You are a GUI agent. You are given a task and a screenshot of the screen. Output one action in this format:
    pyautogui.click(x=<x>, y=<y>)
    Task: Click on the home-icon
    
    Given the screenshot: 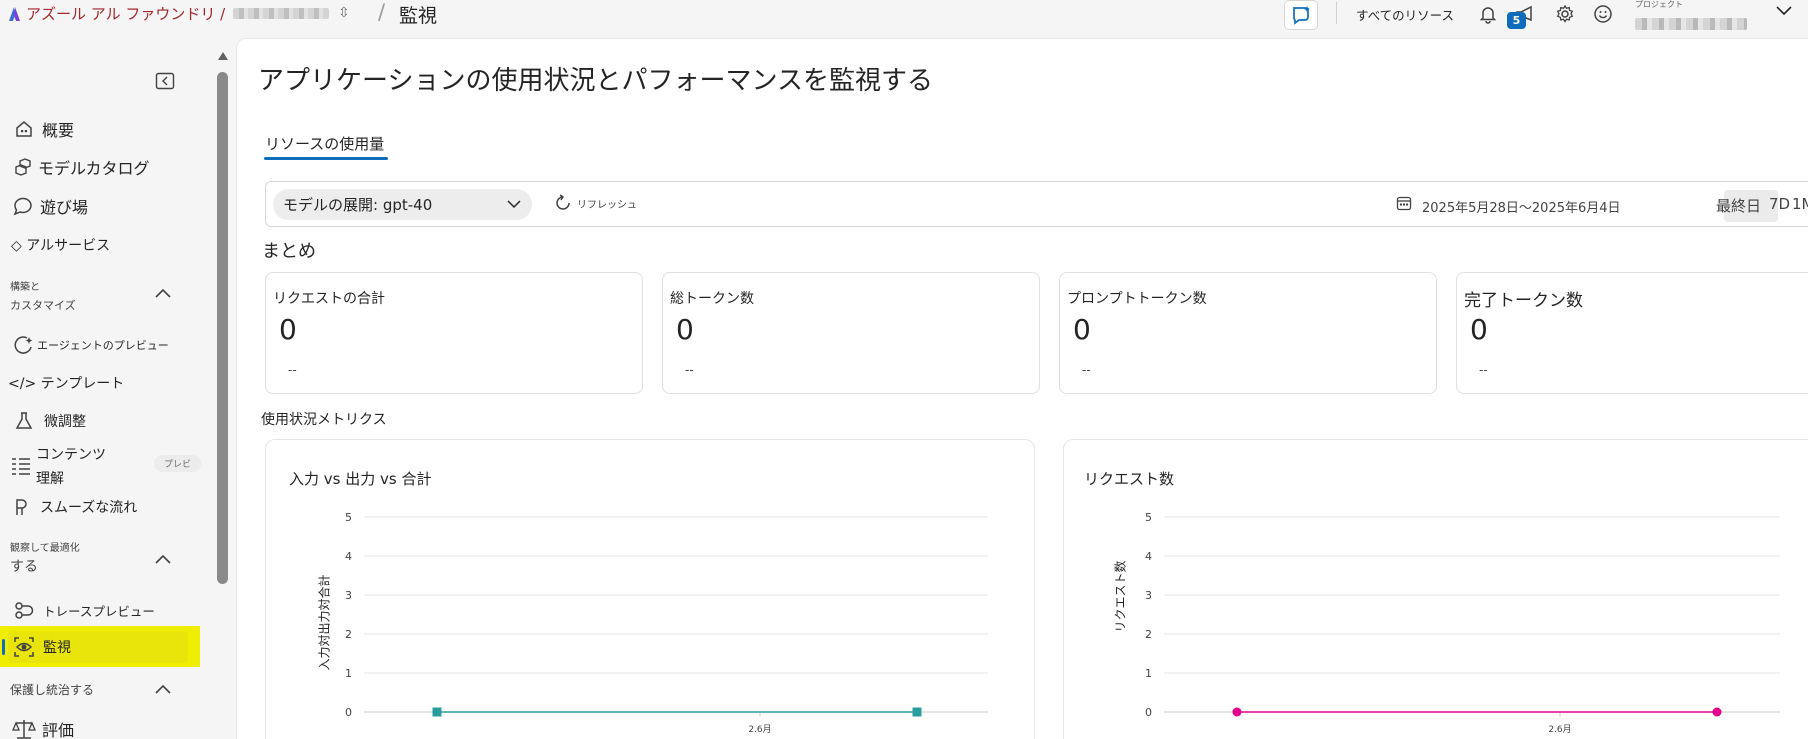 What is the action you would take?
    pyautogui.click(x=24, y=129)
    